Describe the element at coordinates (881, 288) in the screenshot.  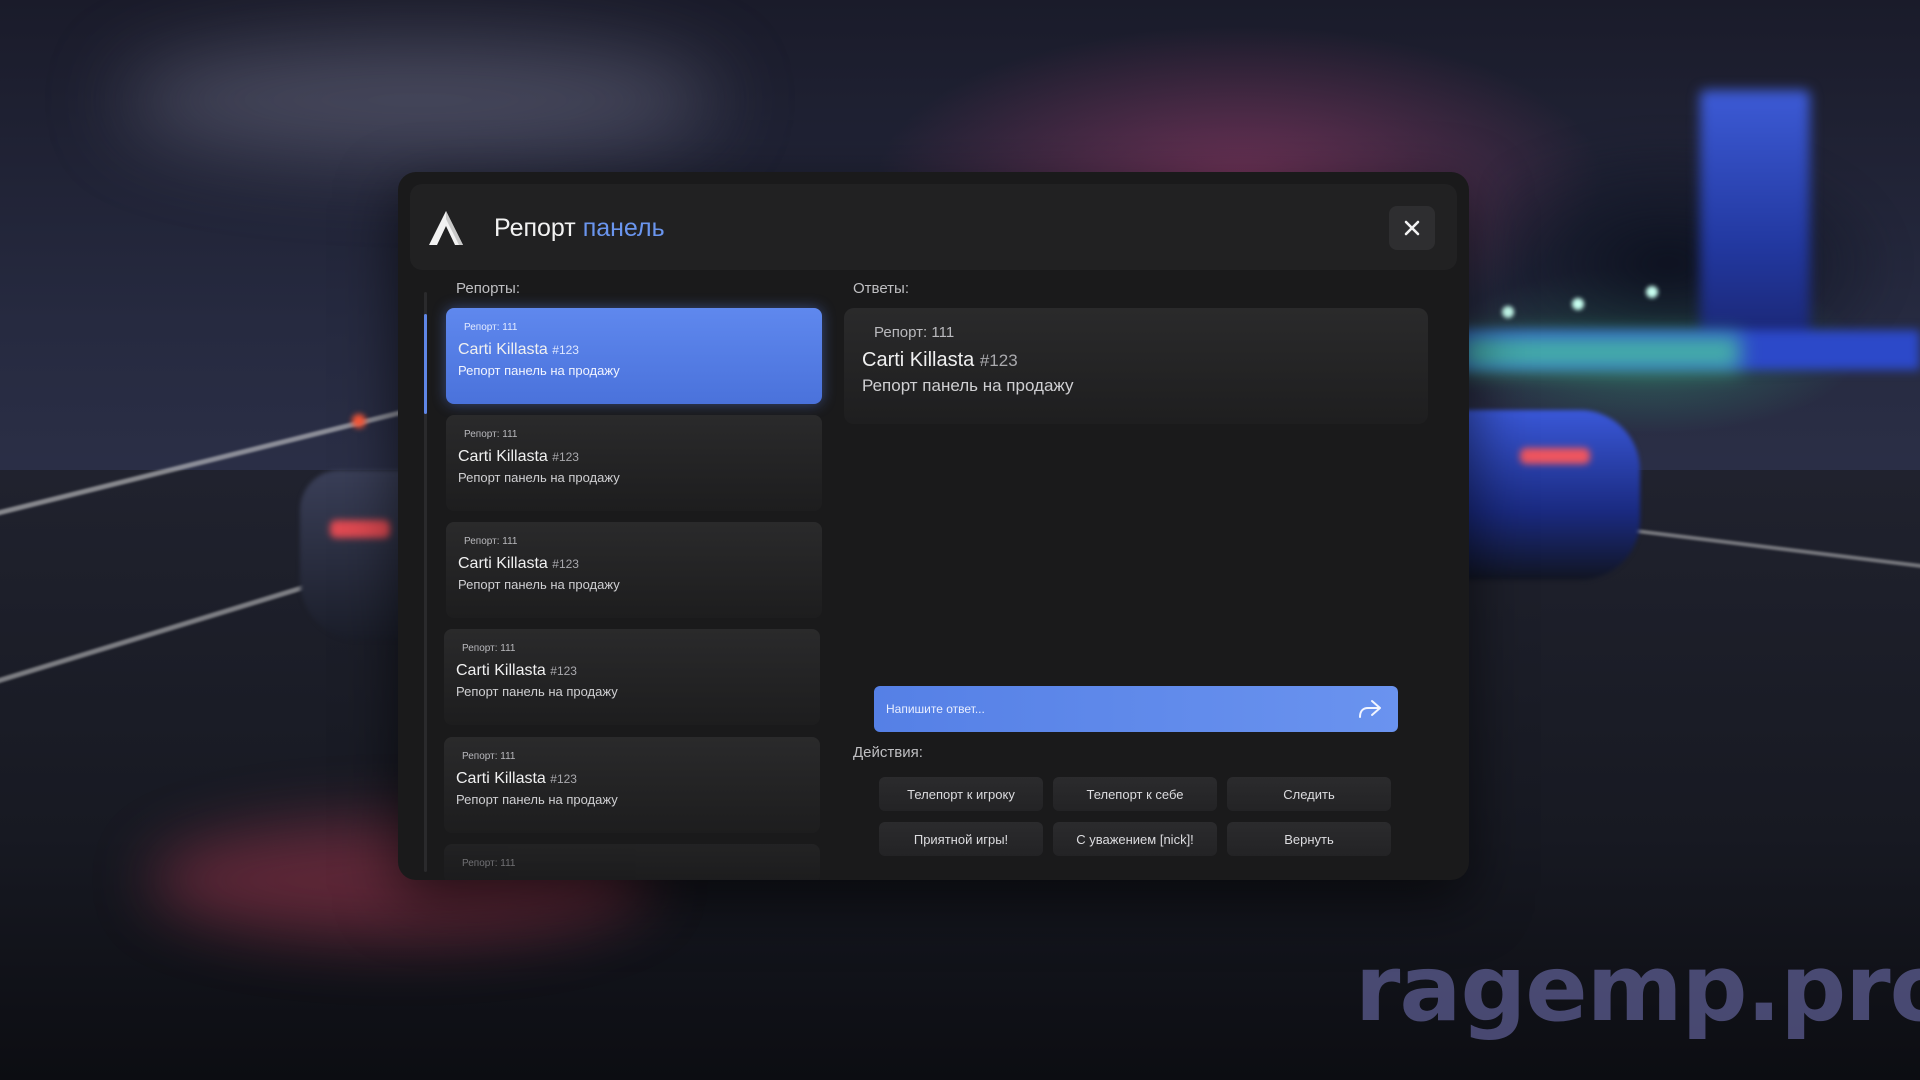
I see `answers-label: Ответы:` at that location.